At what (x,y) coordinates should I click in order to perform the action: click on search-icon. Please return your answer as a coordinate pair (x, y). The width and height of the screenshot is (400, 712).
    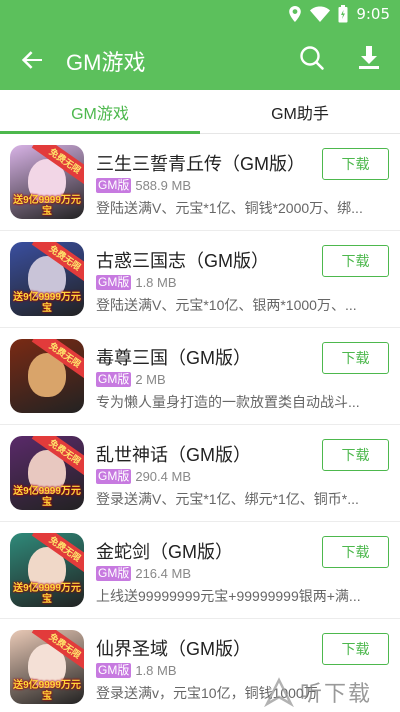
    Looking at the image, I should click on (312, 58).